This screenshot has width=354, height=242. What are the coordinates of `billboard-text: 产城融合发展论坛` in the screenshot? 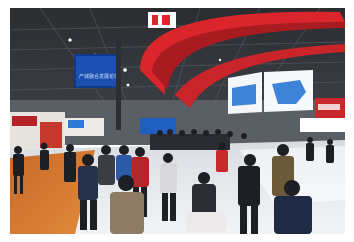 It's located at (99, 76).